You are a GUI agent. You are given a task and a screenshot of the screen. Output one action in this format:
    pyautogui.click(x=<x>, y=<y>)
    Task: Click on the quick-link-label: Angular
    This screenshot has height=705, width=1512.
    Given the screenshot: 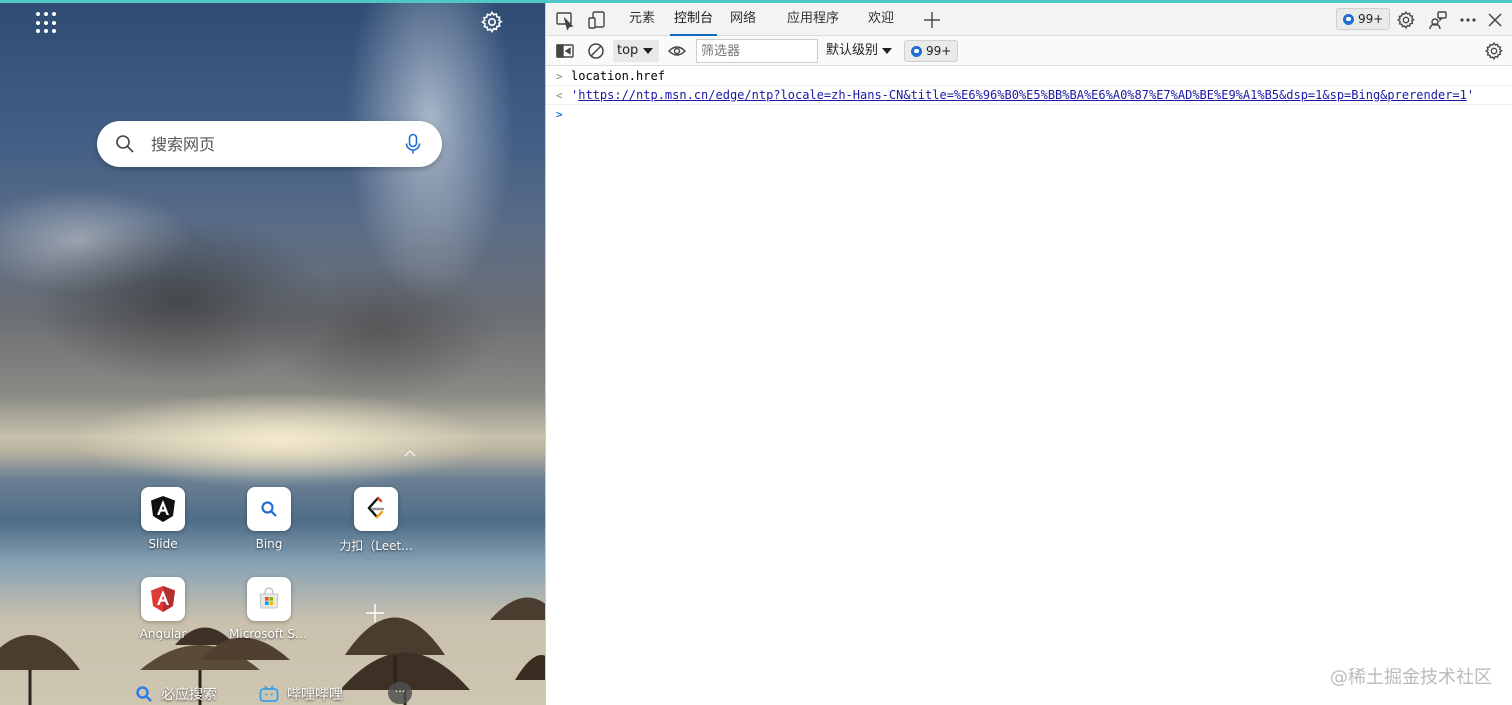 What is the action you would take?
    pyautogui.click(x=163, y=634)
    